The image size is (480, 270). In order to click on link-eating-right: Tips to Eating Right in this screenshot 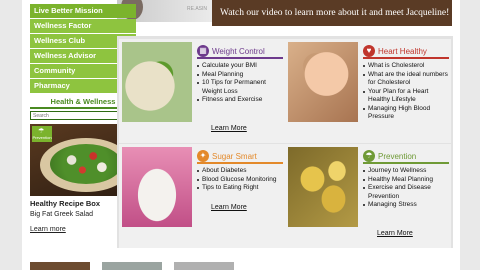, I will do `click(240, 188)`.